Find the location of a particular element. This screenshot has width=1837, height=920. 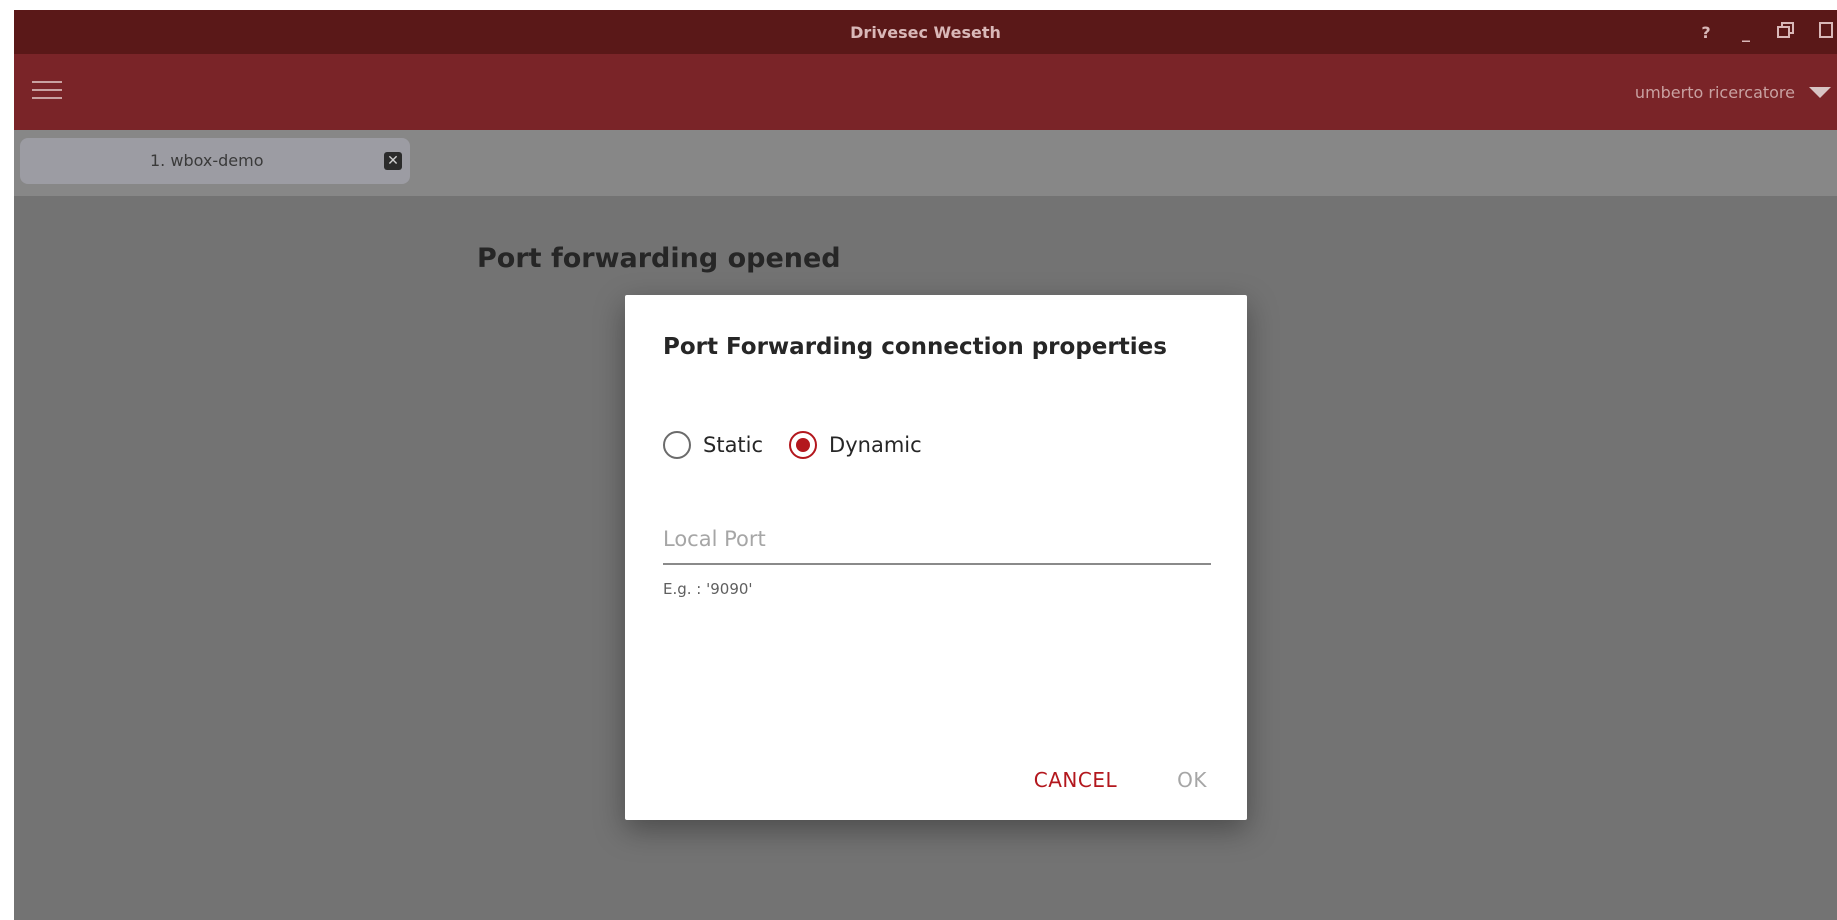

radio-checked-icon is located at coordinates (803, 445).